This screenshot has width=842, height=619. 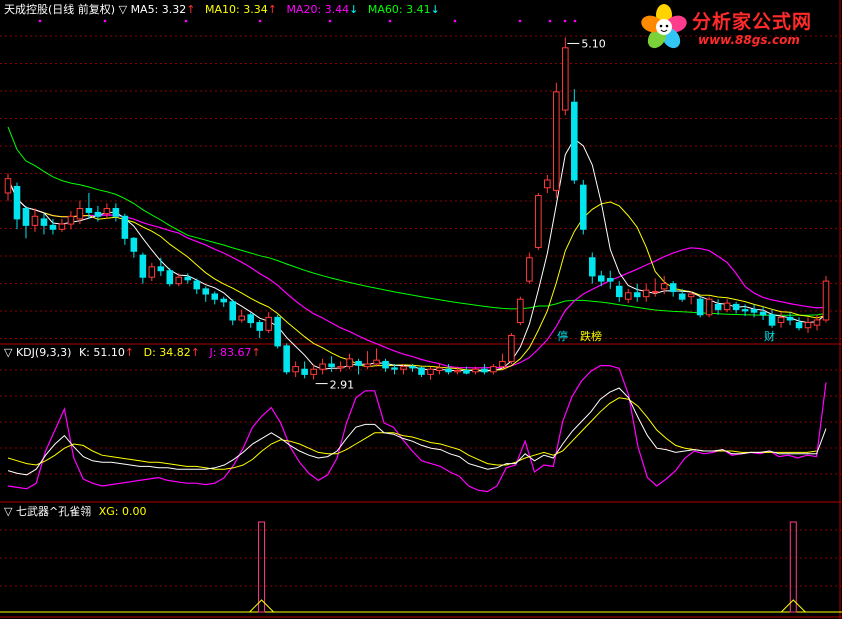 I want to click on ma20-arrow-icon: ↓, so click(x=354, y=9).